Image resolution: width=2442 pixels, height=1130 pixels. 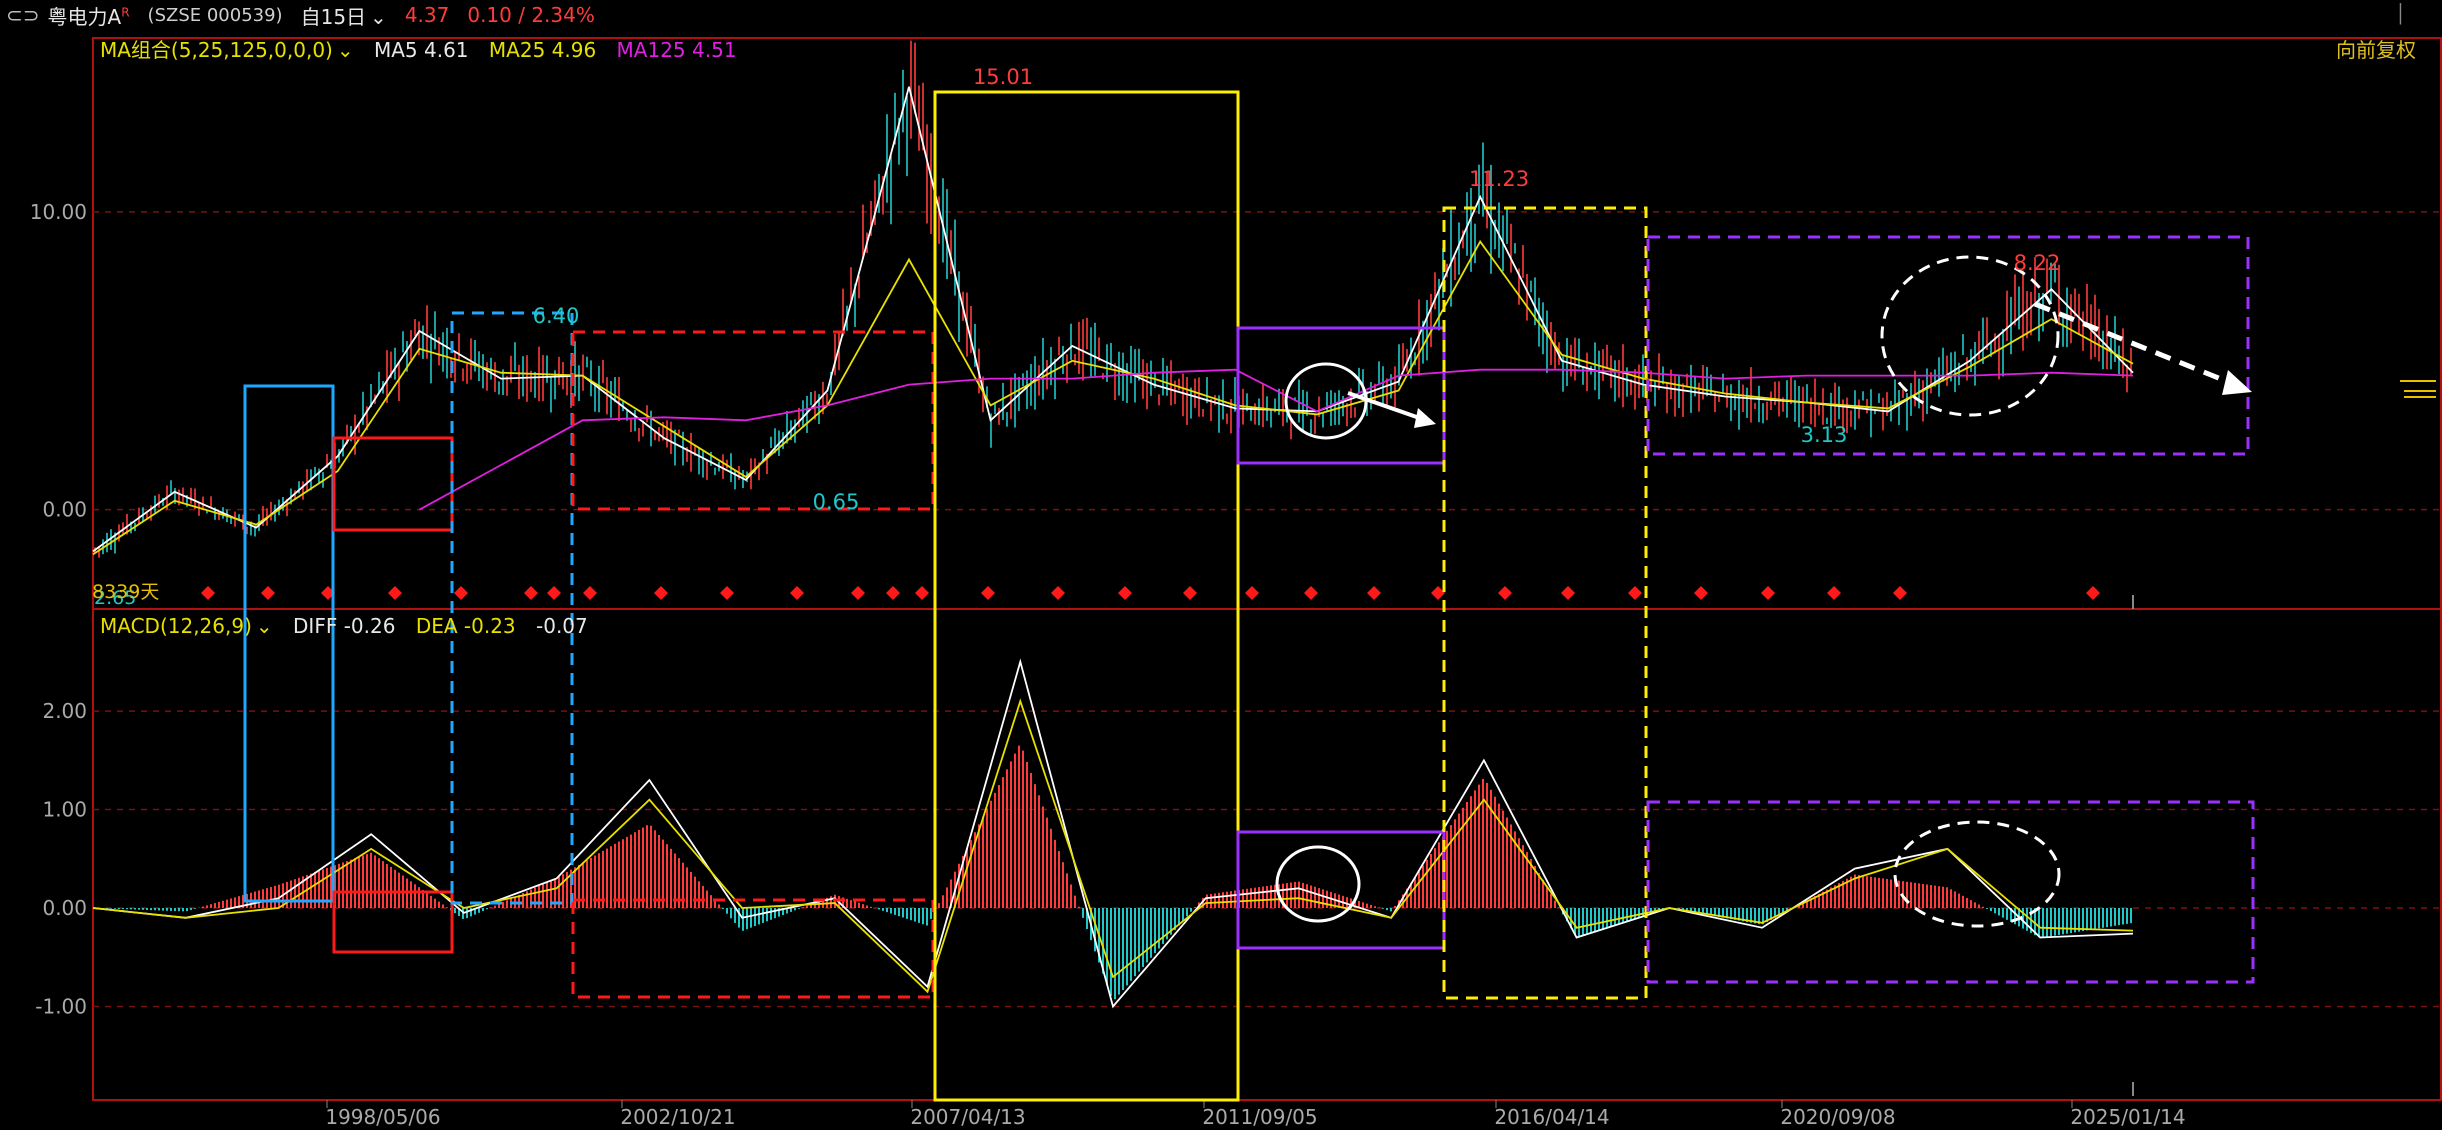 I want to click on x-tick-label: 2025/01/14, so click(x=2127, y=1117).